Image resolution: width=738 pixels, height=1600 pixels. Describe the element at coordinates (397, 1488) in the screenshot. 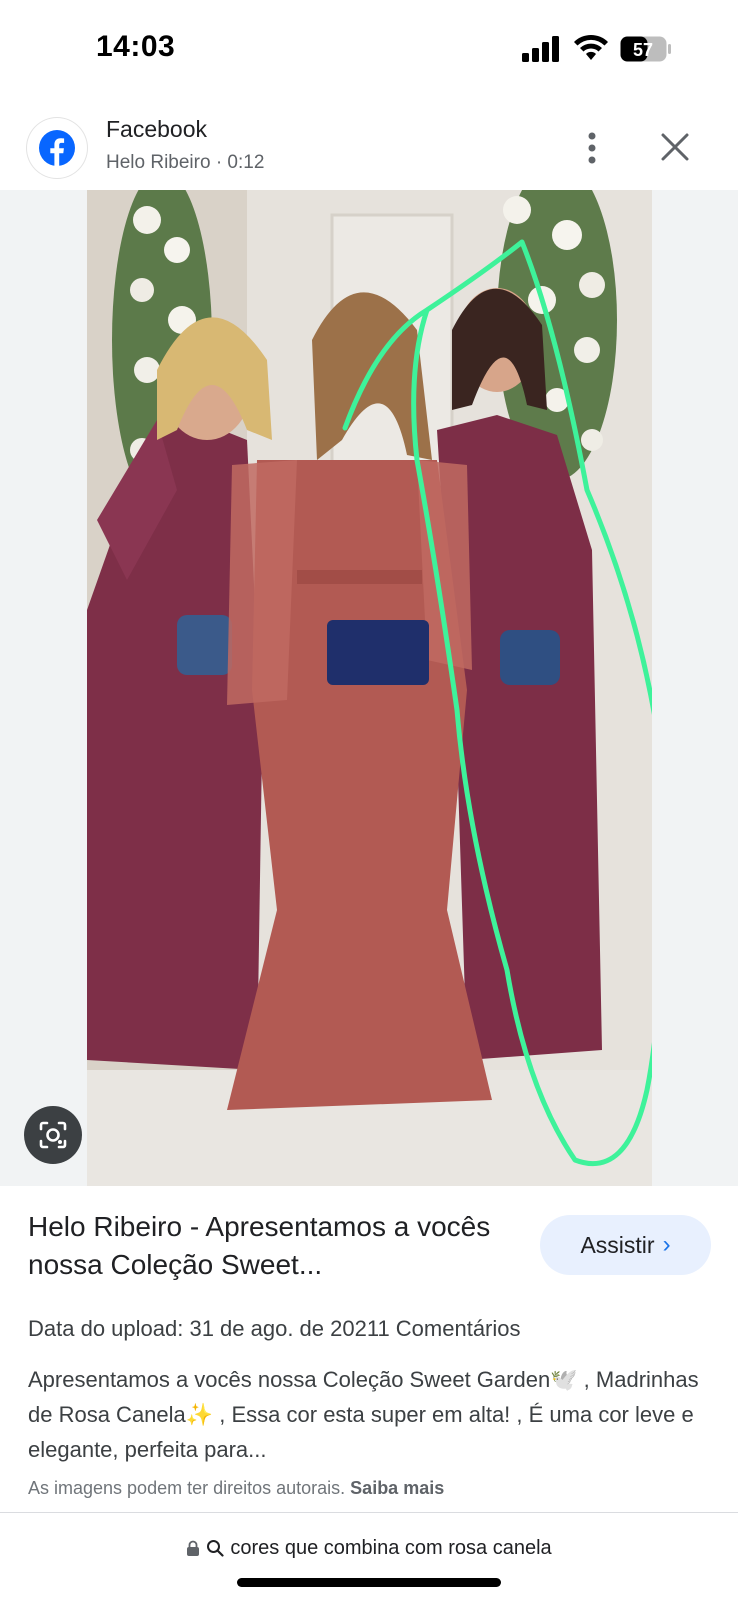

I see `learn-more-link: Saiba mais` at that location.